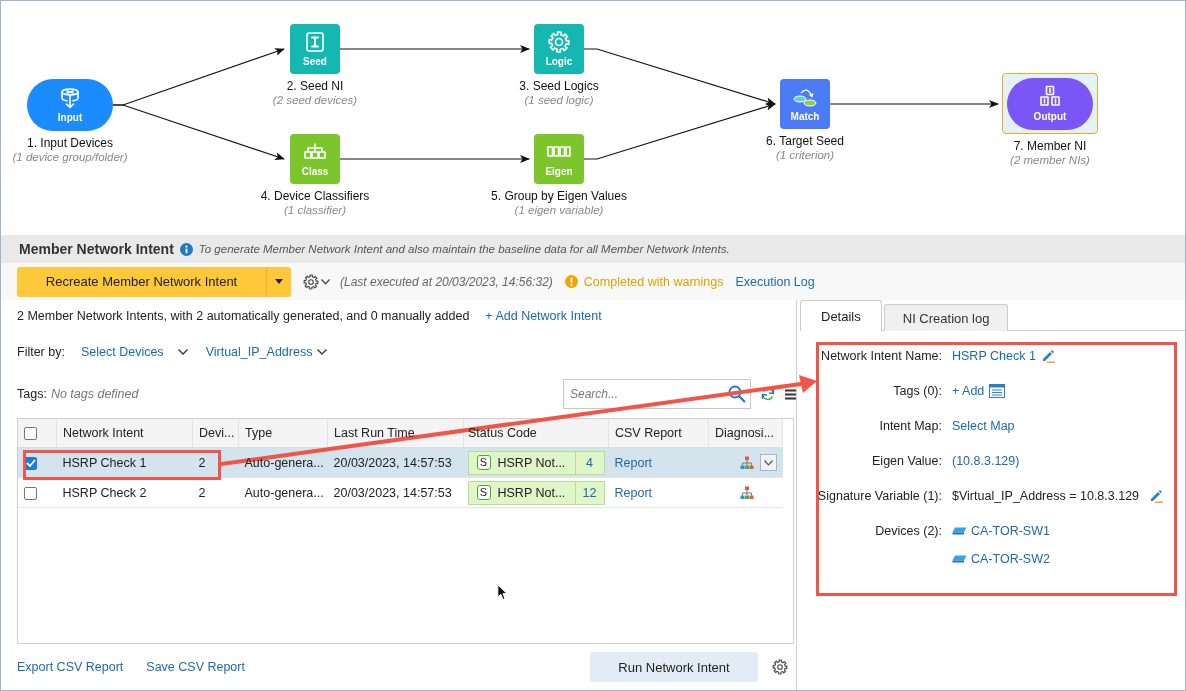 This screenshot has width=1186, height=691. Describe the element at coordinates (94, 394) in the screenshot. I see `tags-value: No tags defined` at that location.